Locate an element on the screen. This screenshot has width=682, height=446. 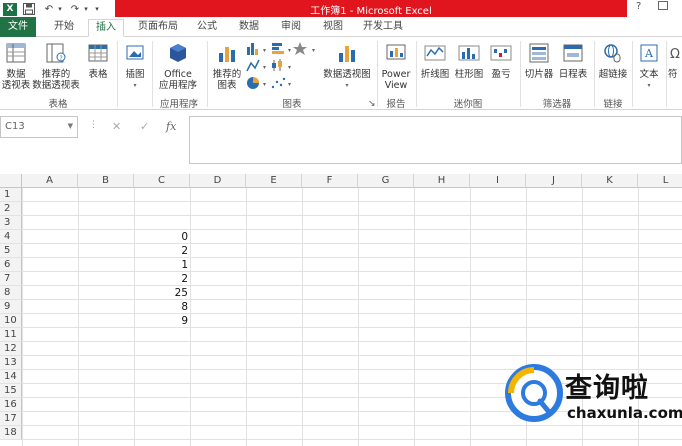
column-header-j: J is located at coordinates (554, 181).